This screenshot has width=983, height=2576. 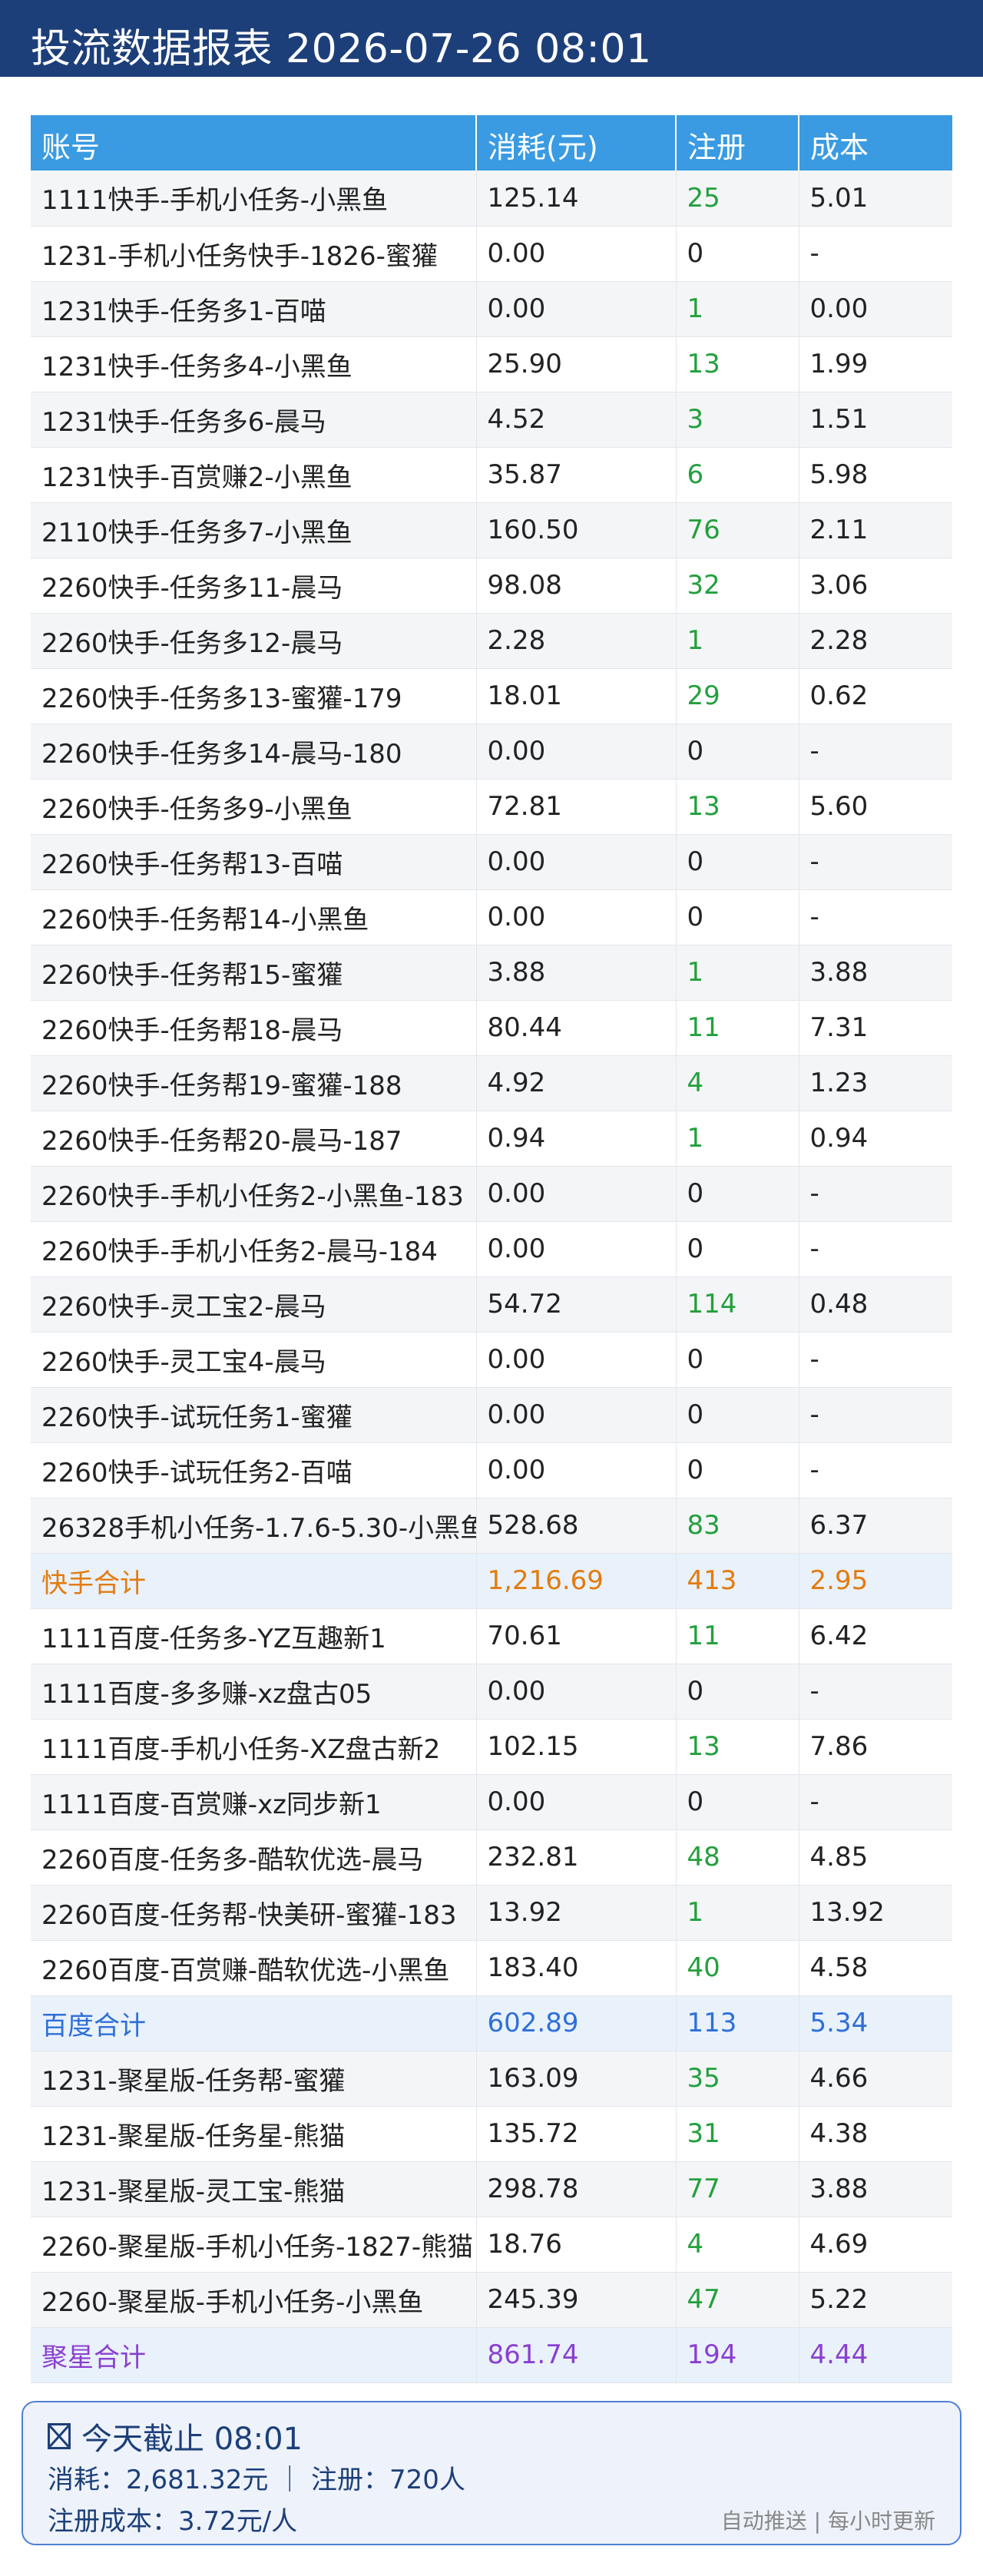 I want to click on cell-spend: 54.72, so click(x=576, y=1304).